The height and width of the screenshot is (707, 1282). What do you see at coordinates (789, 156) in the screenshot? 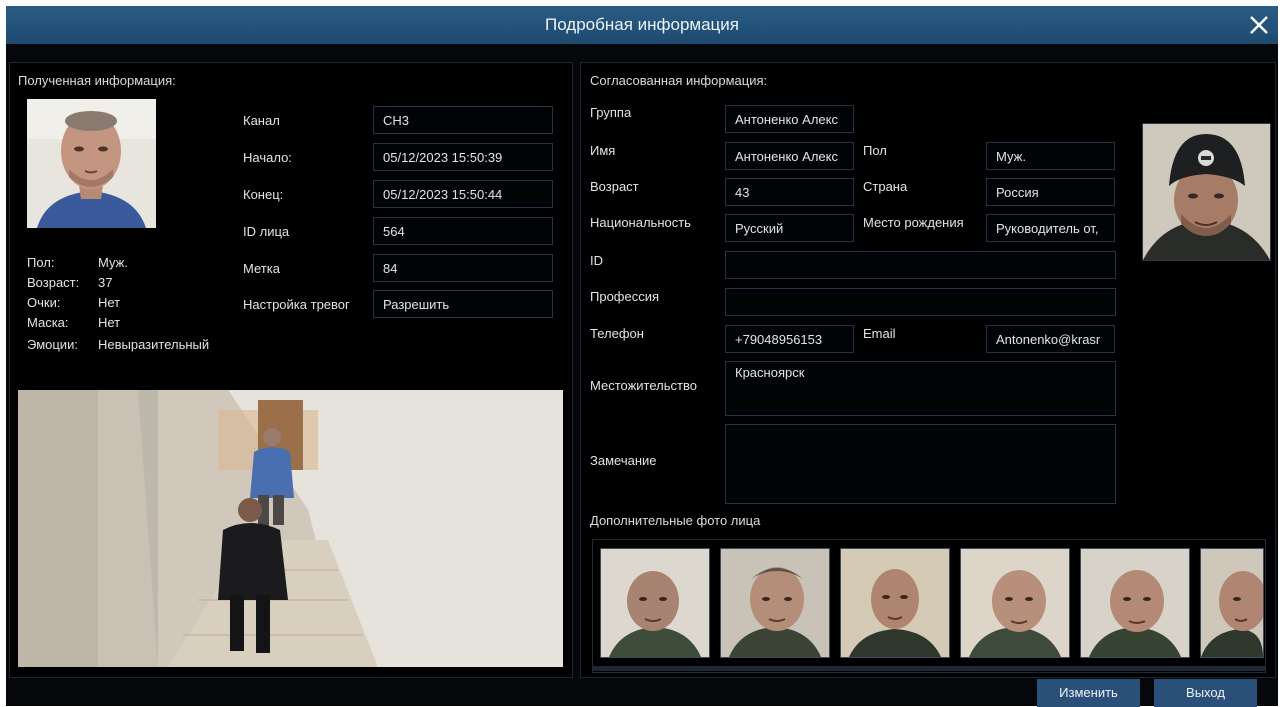
I see `name-field: Антоненко Алекс` at bounding box center [789, 156].